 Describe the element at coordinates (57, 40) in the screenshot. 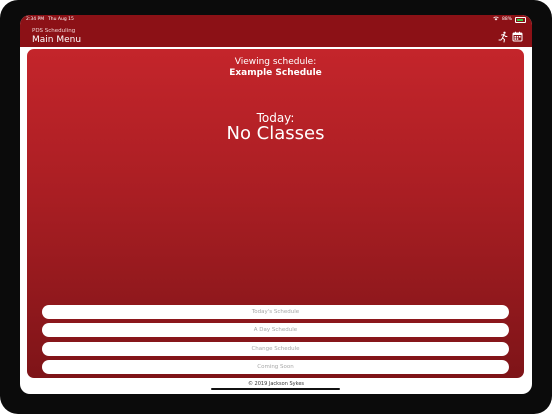

I see `nav-title: Main Menu` at that location.